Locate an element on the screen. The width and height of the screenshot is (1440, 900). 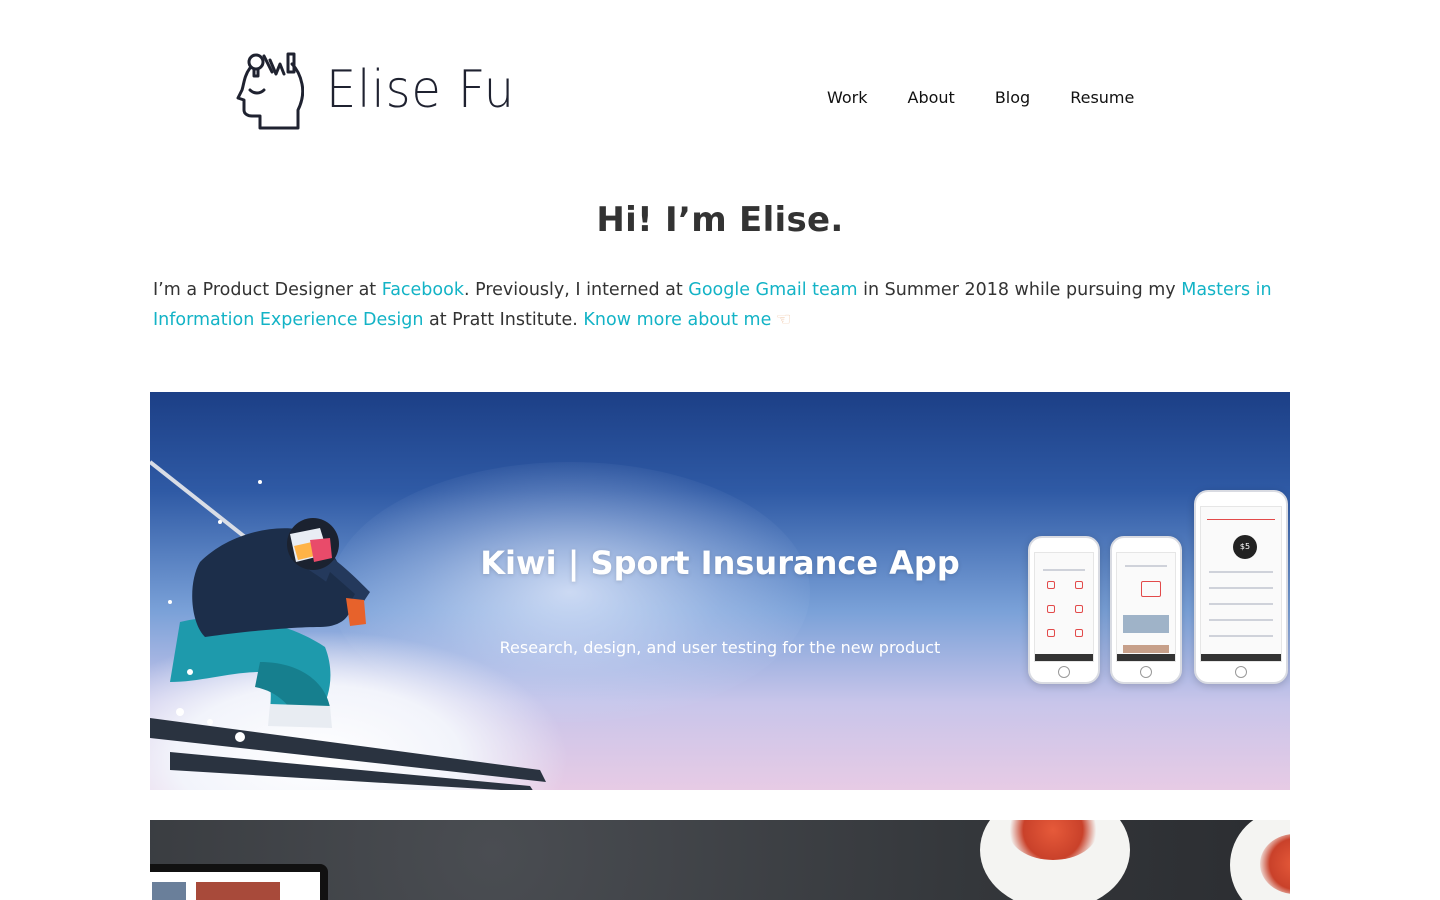
intro-text-1: I’m a Product Designer at is located at coordinates (267, 290).